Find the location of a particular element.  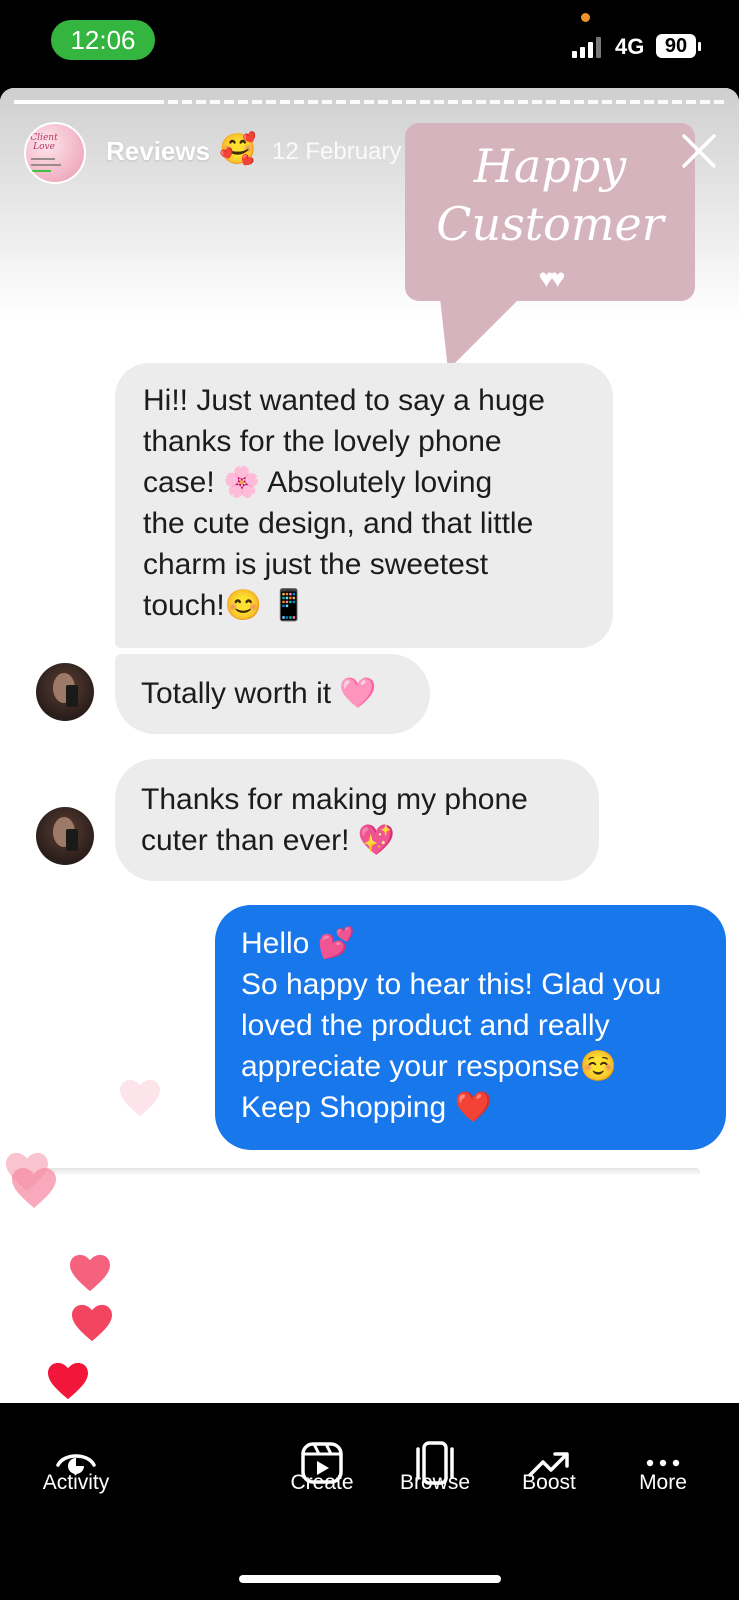

home-indicator is located at coordinates (370, 1579).